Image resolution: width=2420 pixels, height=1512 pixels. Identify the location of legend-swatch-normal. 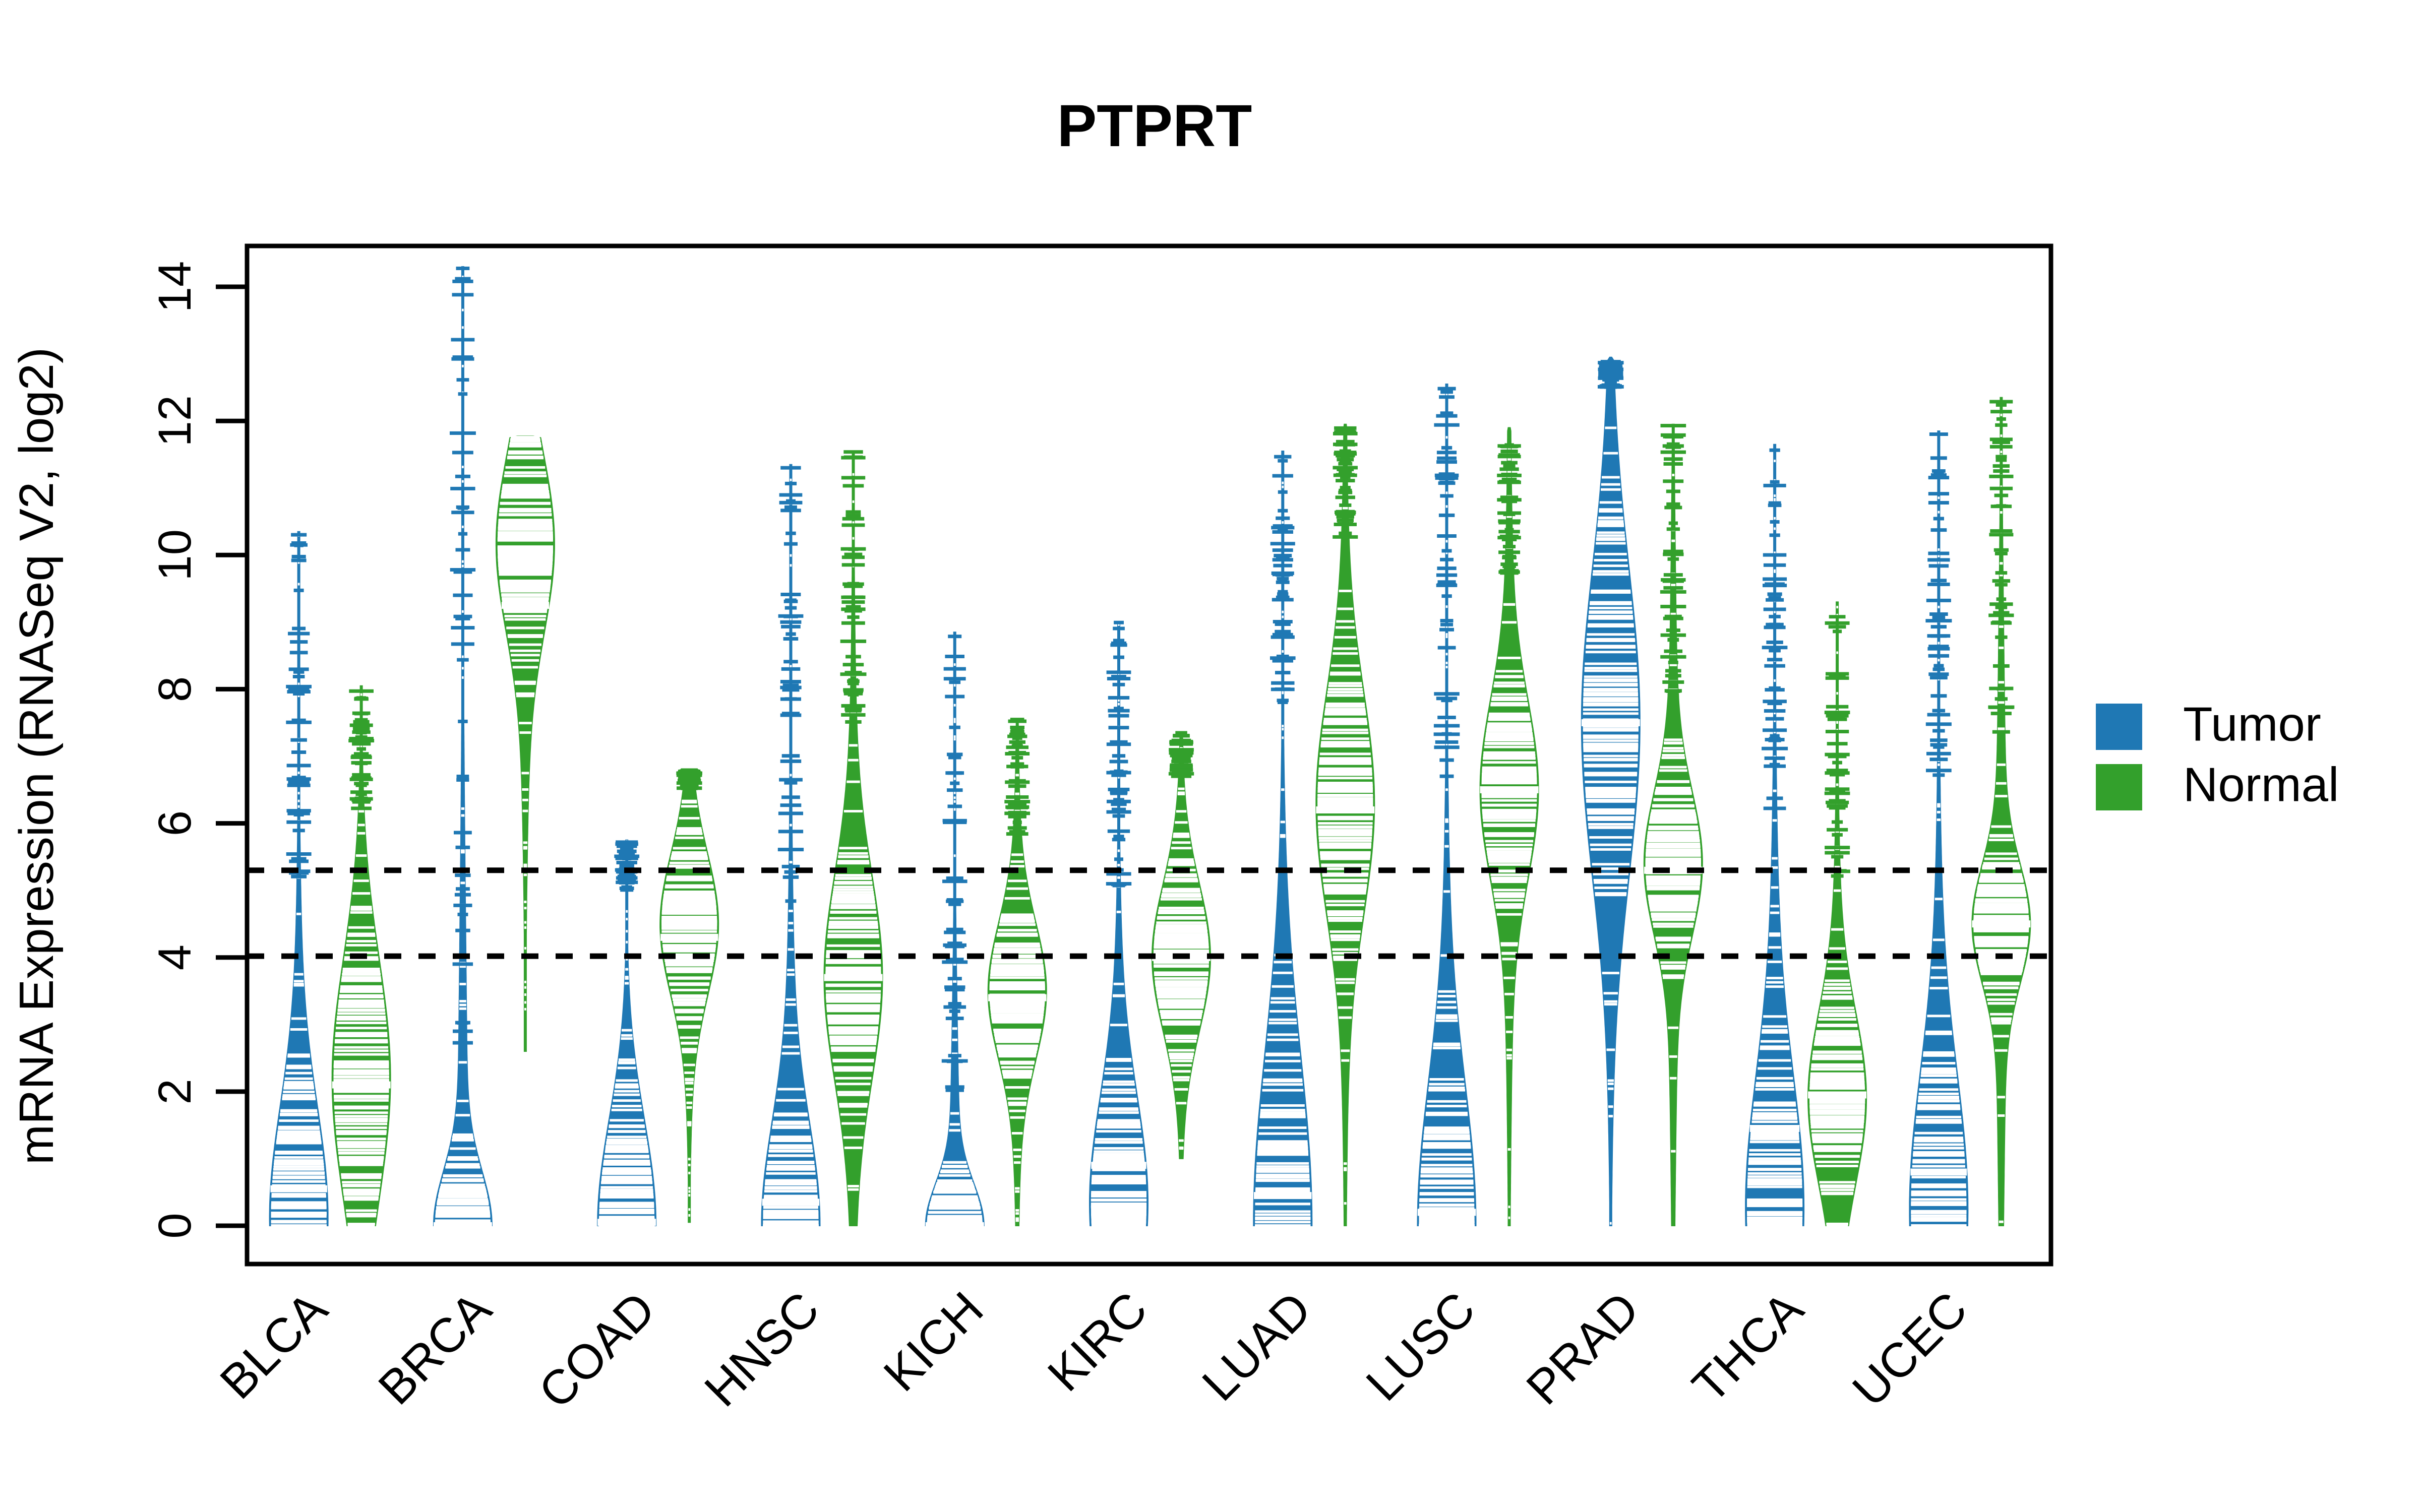
(2119, 787).